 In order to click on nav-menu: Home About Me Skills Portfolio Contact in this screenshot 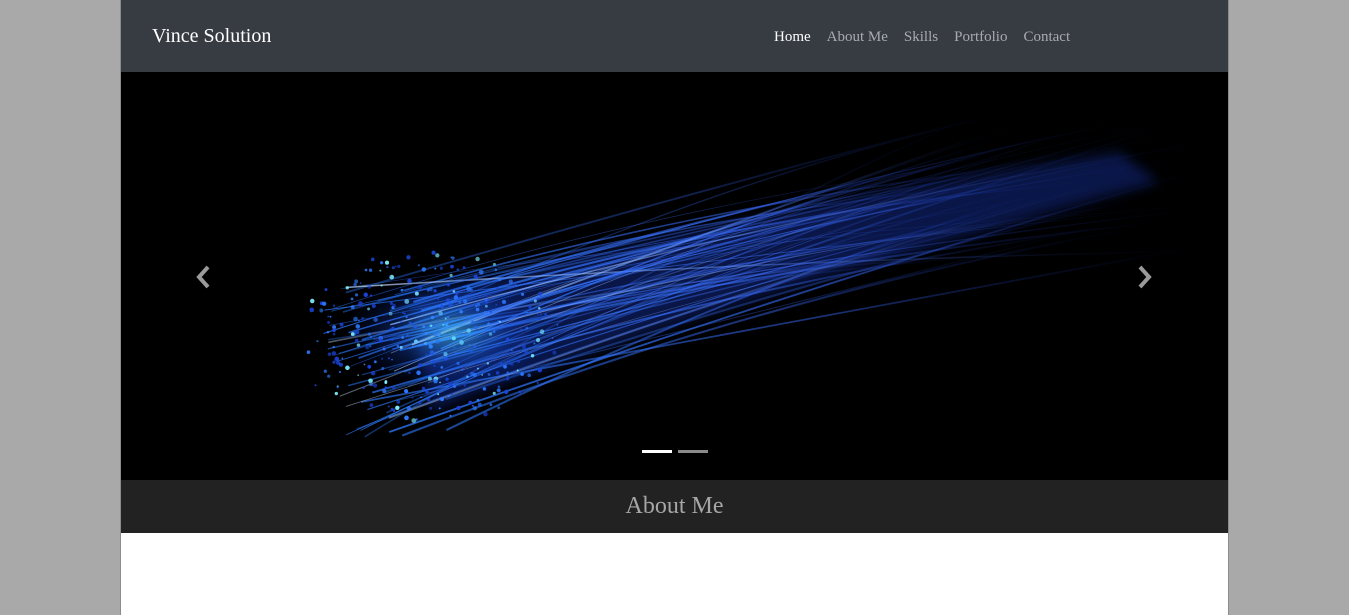, I will do `click(930, 37)`.